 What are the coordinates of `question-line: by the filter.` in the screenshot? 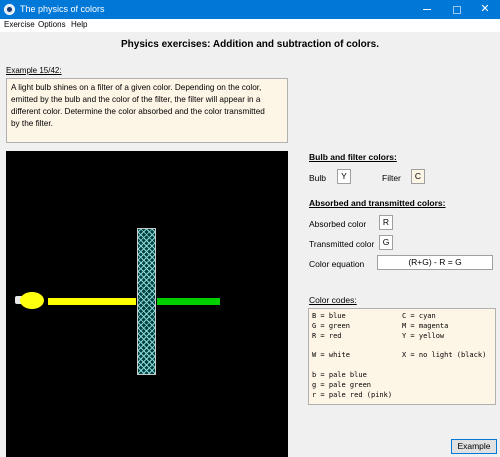 It's located at (32, 123).